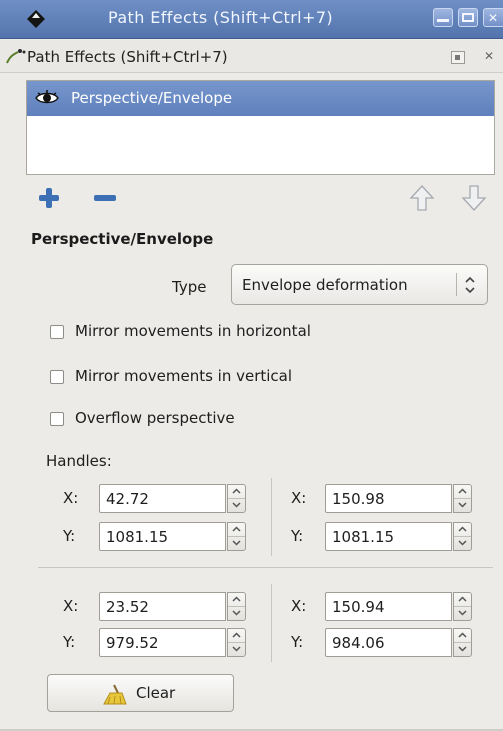 The image size is (503, 731). What do you see at coordinates (184, 376) in the screenshot?
I see `checkbox-label: Mirror movements in vertical` at bounding box center [184, 376].